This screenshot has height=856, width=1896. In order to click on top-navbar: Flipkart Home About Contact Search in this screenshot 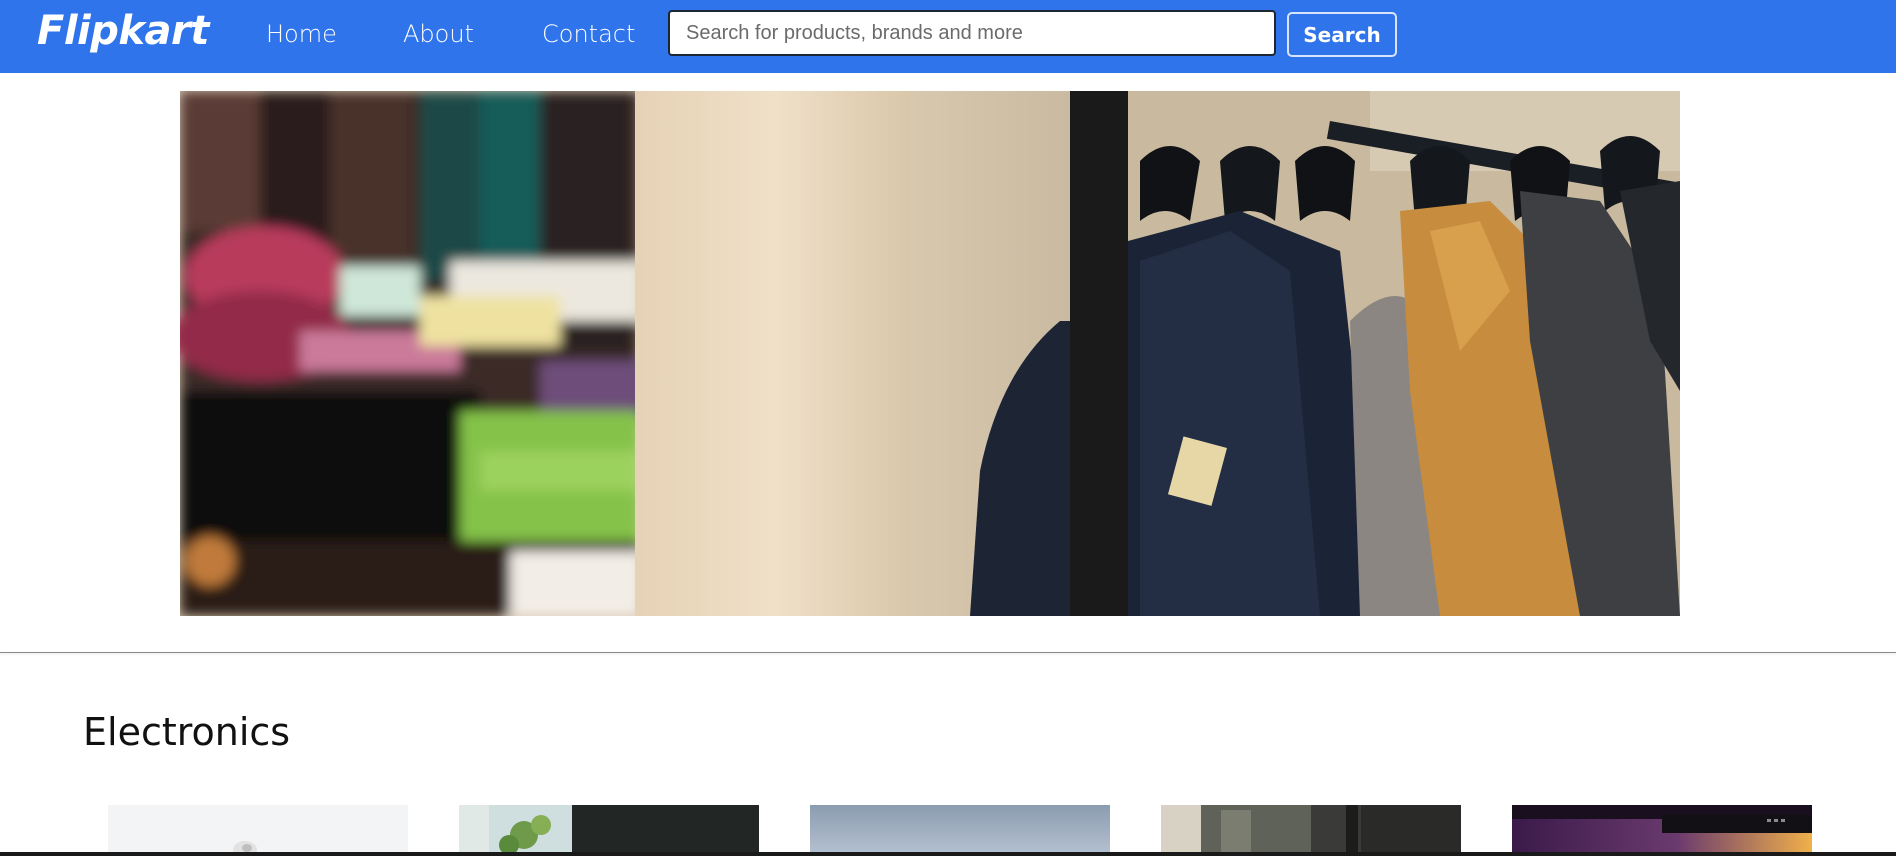, I will do `click(948, 36)`.